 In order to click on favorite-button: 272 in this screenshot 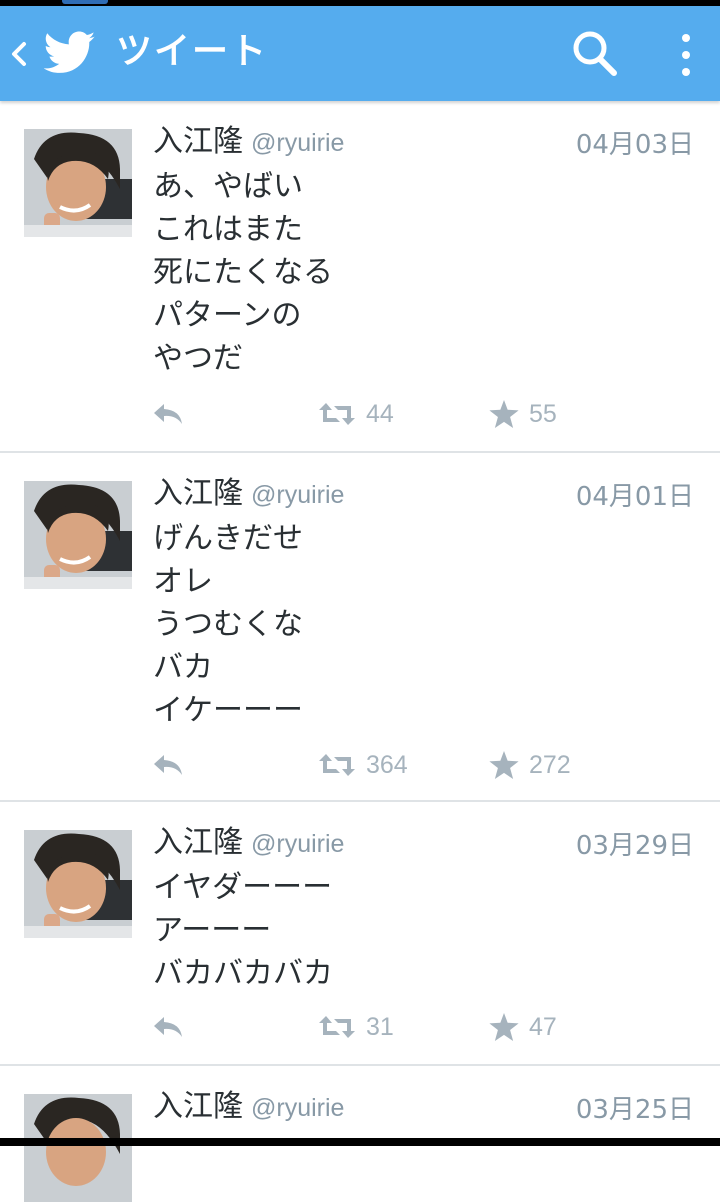, I will do `click(530, 765)`.